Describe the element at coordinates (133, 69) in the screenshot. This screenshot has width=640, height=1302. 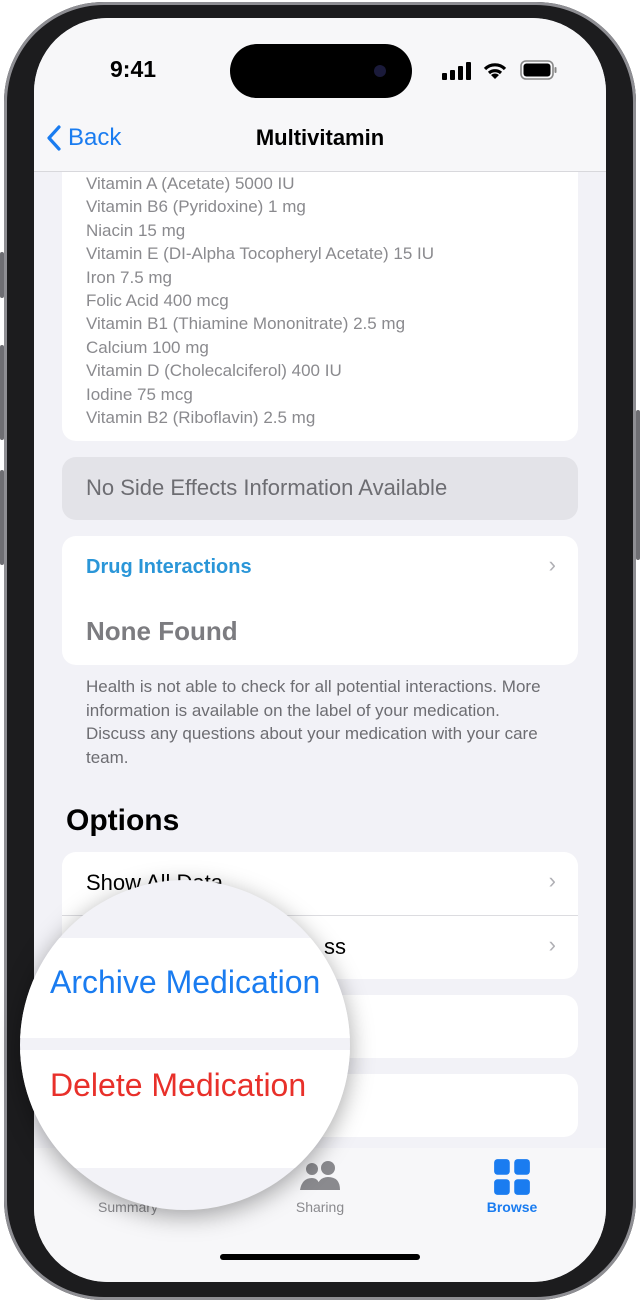
I see `status-time: 9:41` at that location.